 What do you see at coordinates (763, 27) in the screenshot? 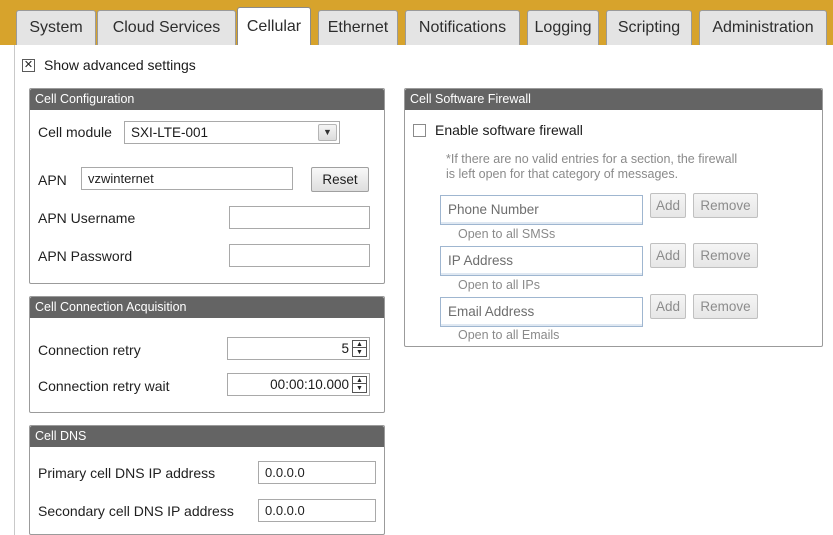
I see `tab-administration: Administration` at bounding box center [763, 27].